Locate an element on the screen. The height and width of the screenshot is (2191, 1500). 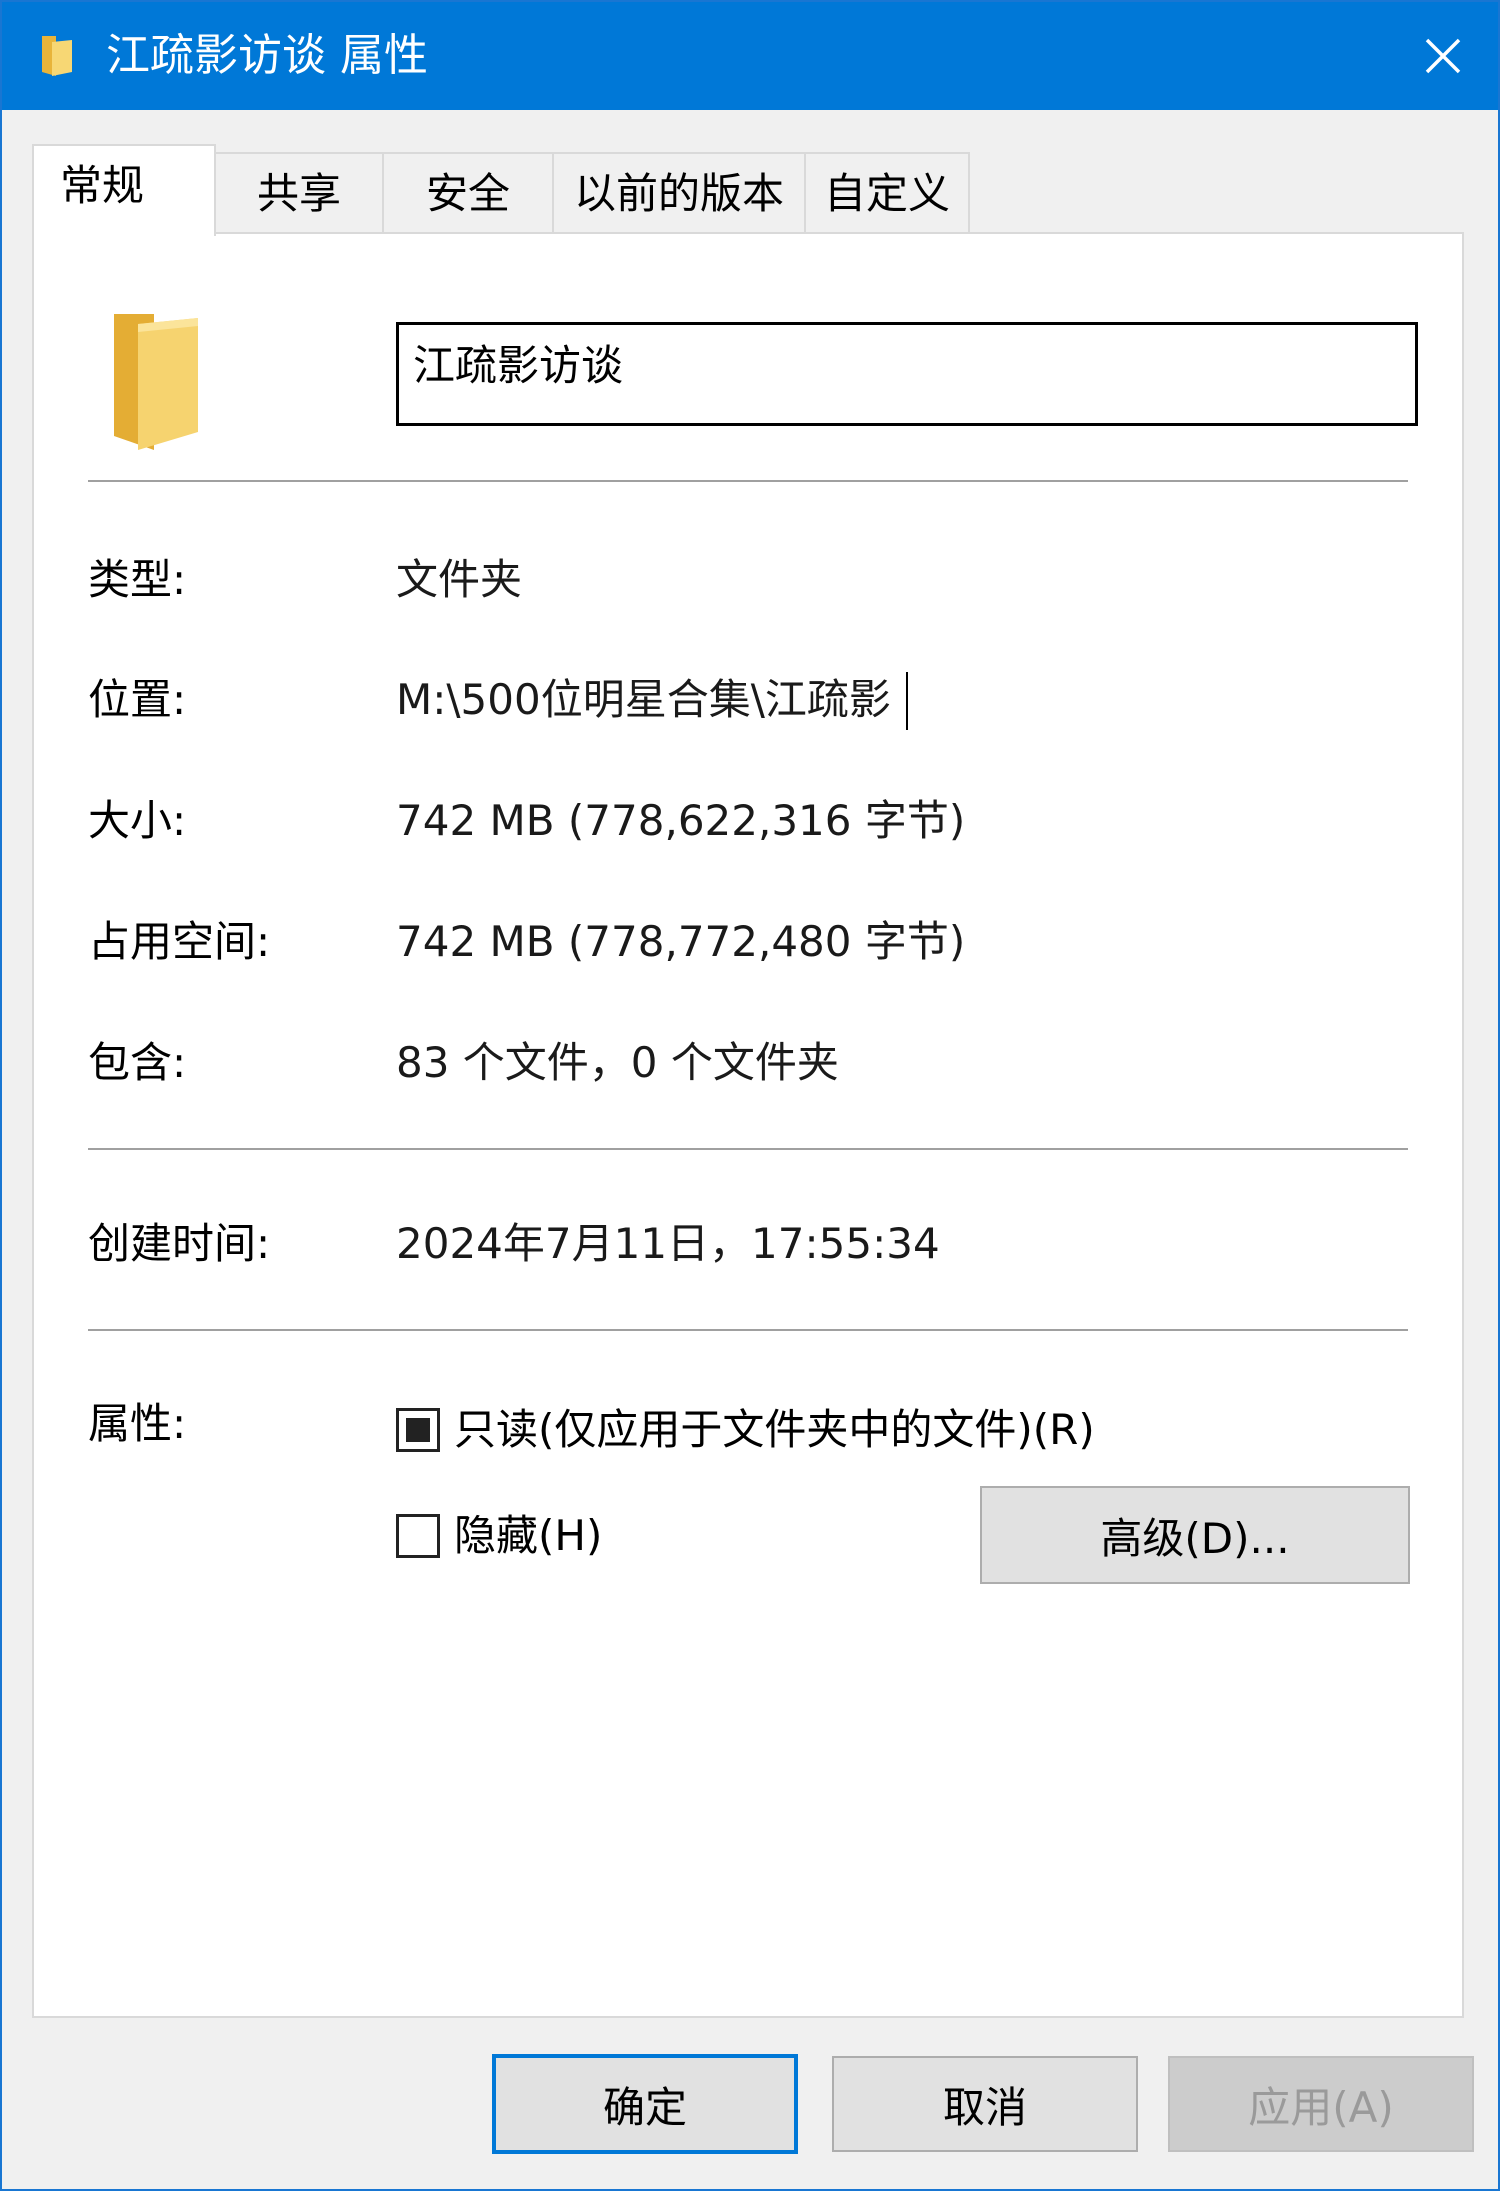
cancel-button: 取消 is located at coordinates (985, 2104).